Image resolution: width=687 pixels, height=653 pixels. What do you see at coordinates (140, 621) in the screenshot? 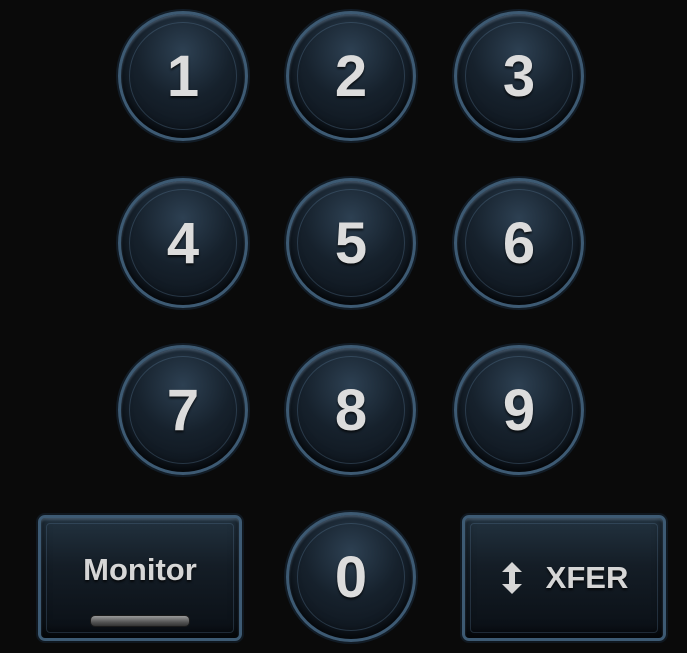
I see `monitor-indicator-bar` at bounding box center [140, 621].